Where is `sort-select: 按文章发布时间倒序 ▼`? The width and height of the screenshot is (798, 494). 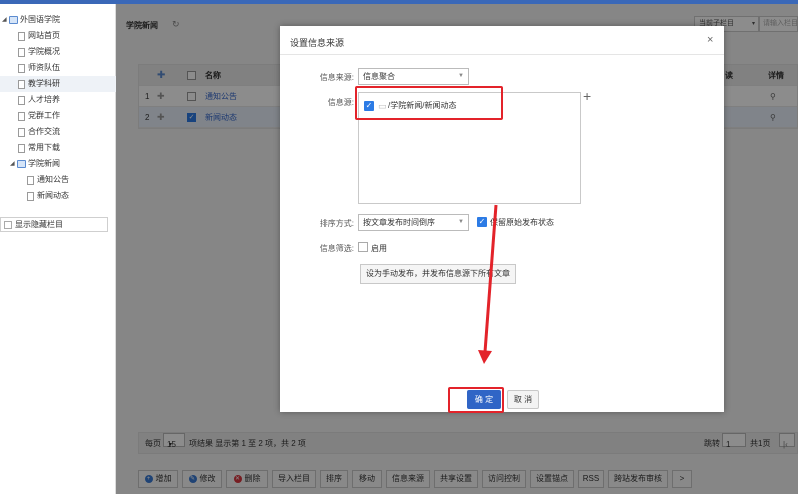
sort-select: 按文章发布时间倒序 ▼ is located at coordinates (413, 222).